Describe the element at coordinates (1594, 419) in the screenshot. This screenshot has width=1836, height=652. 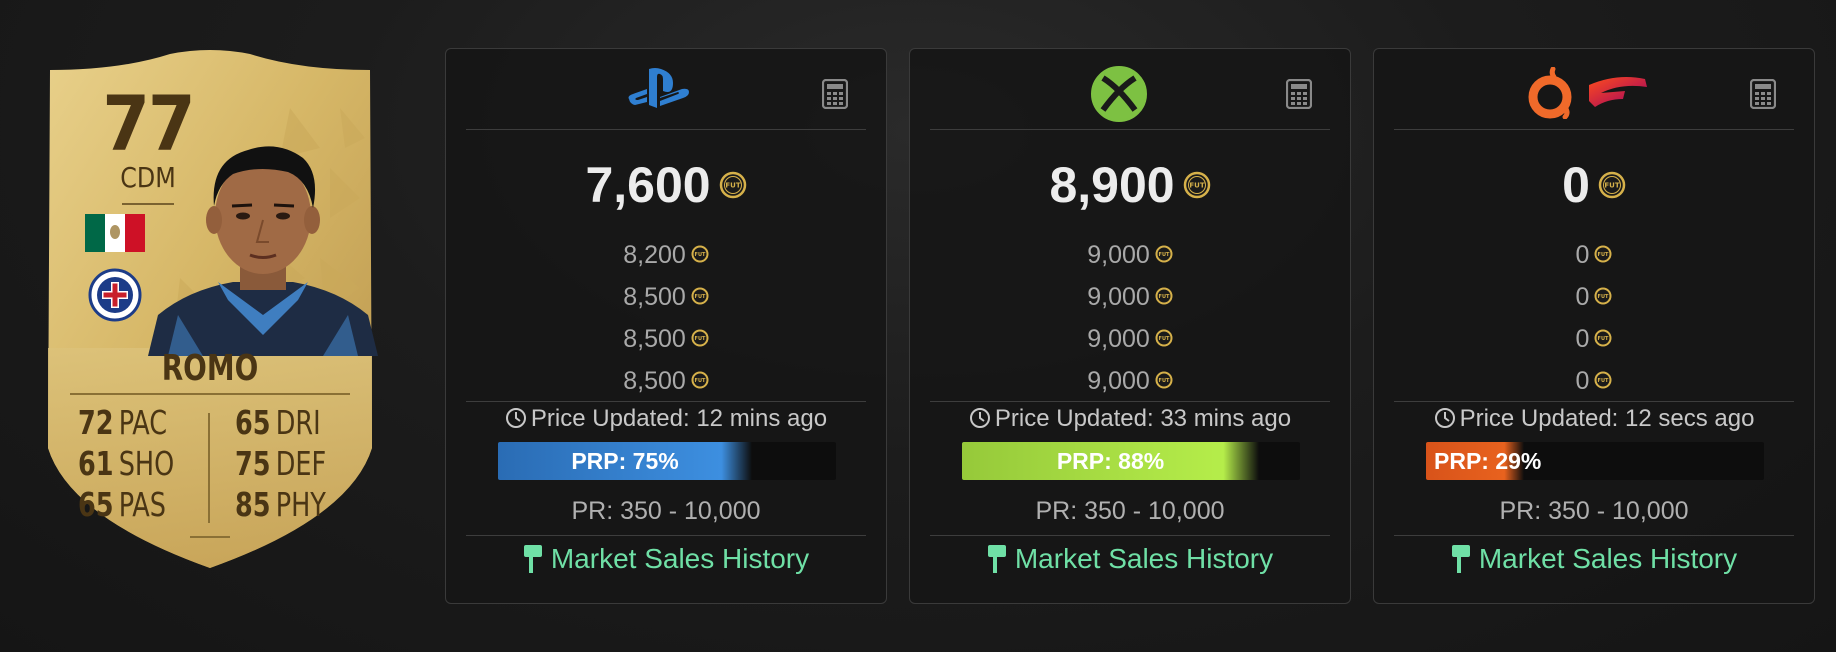
I see `price-updated: Price Updated: 12 secs ago` at that location.